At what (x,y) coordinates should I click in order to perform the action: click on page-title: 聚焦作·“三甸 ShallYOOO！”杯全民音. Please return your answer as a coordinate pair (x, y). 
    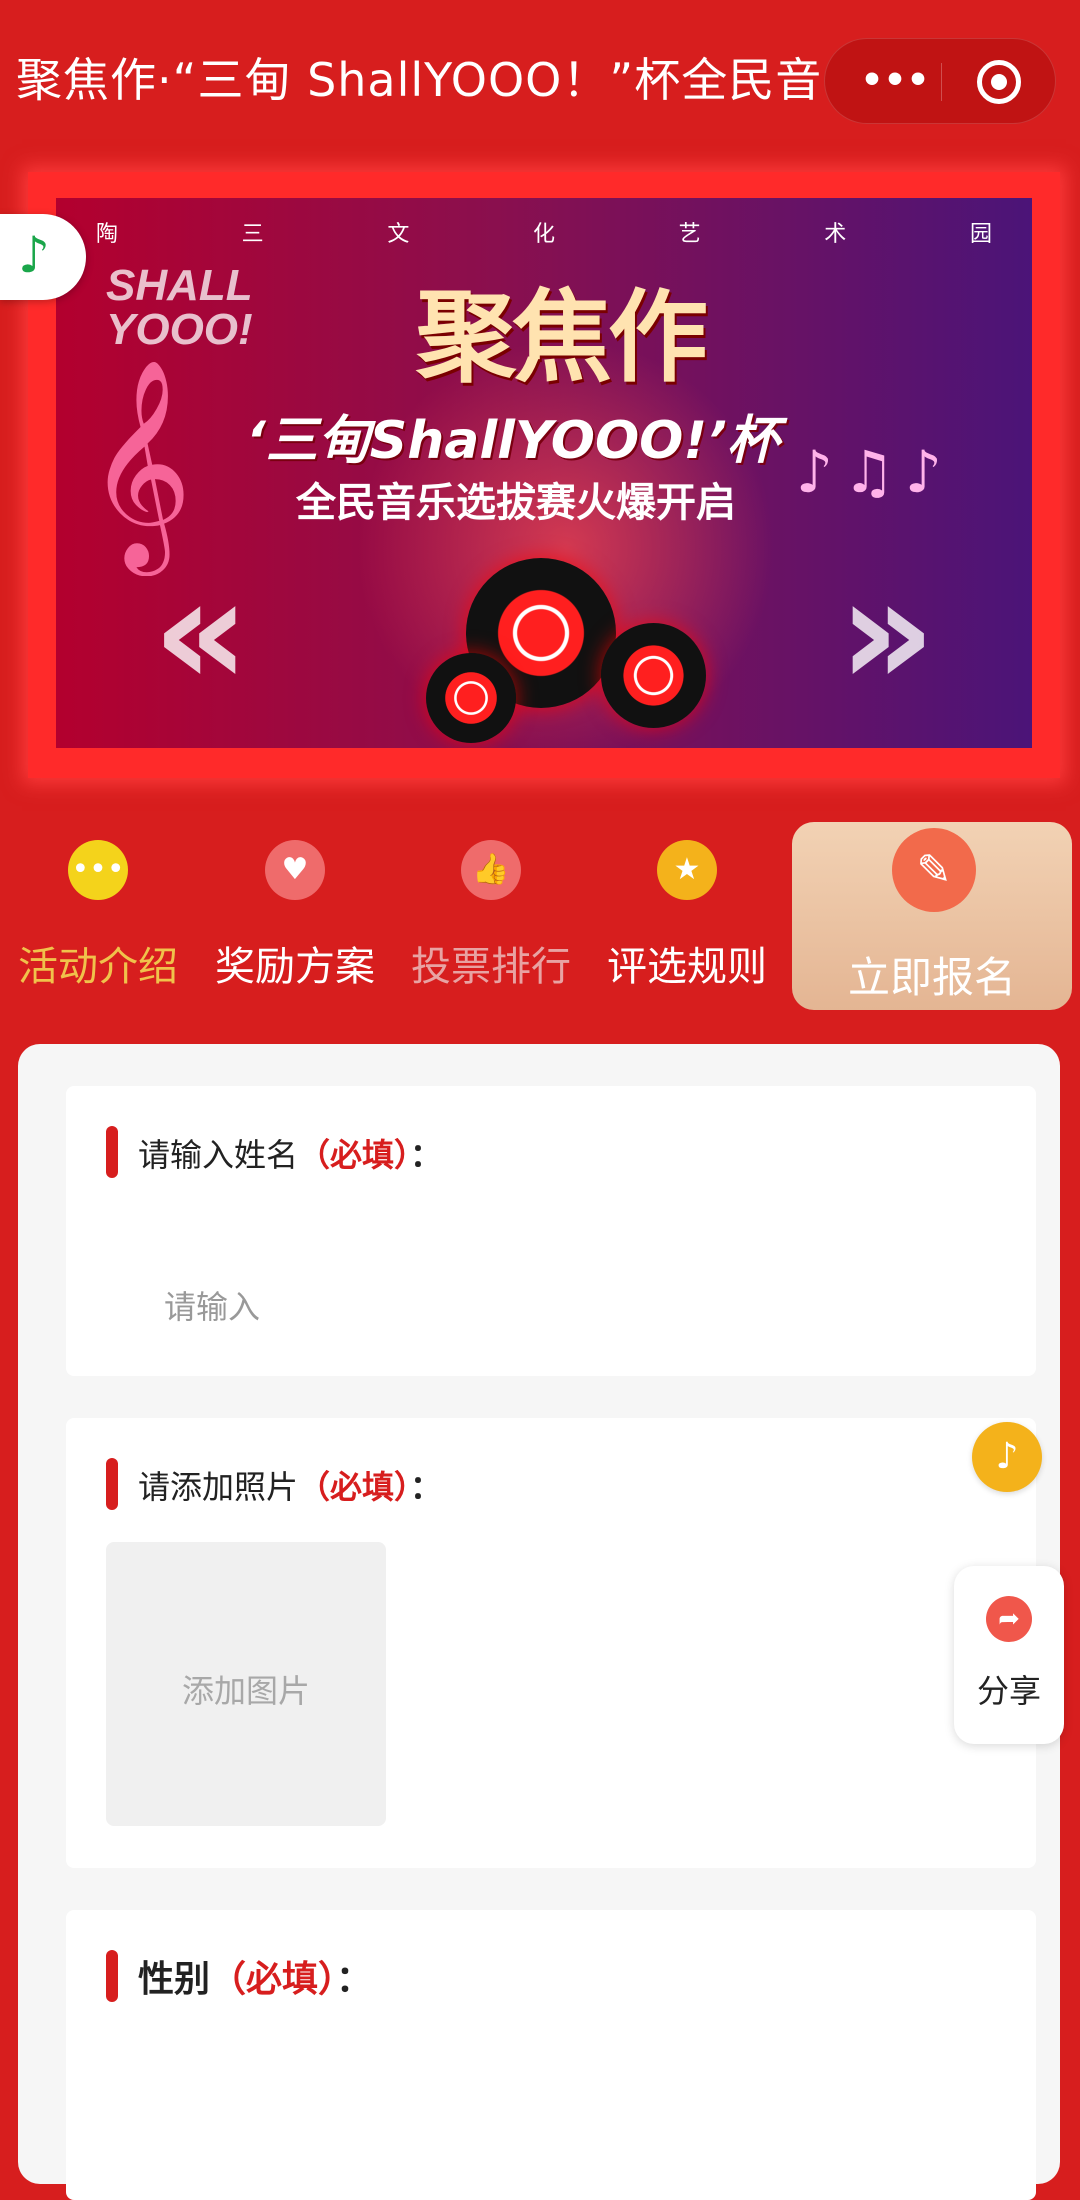
    Looking at the image, I should click on (419, 80).